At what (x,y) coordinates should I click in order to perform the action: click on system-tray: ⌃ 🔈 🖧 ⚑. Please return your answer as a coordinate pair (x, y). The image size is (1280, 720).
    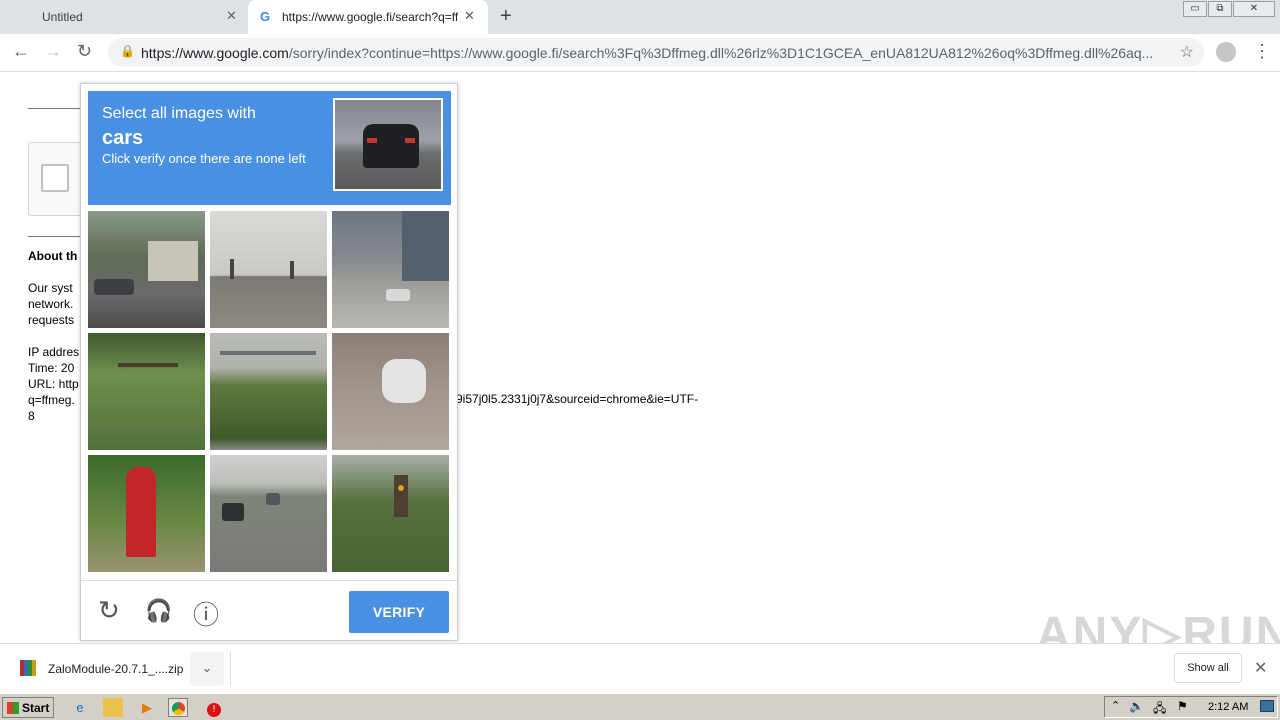
    Looking at the image, I should click on (1191, 707).